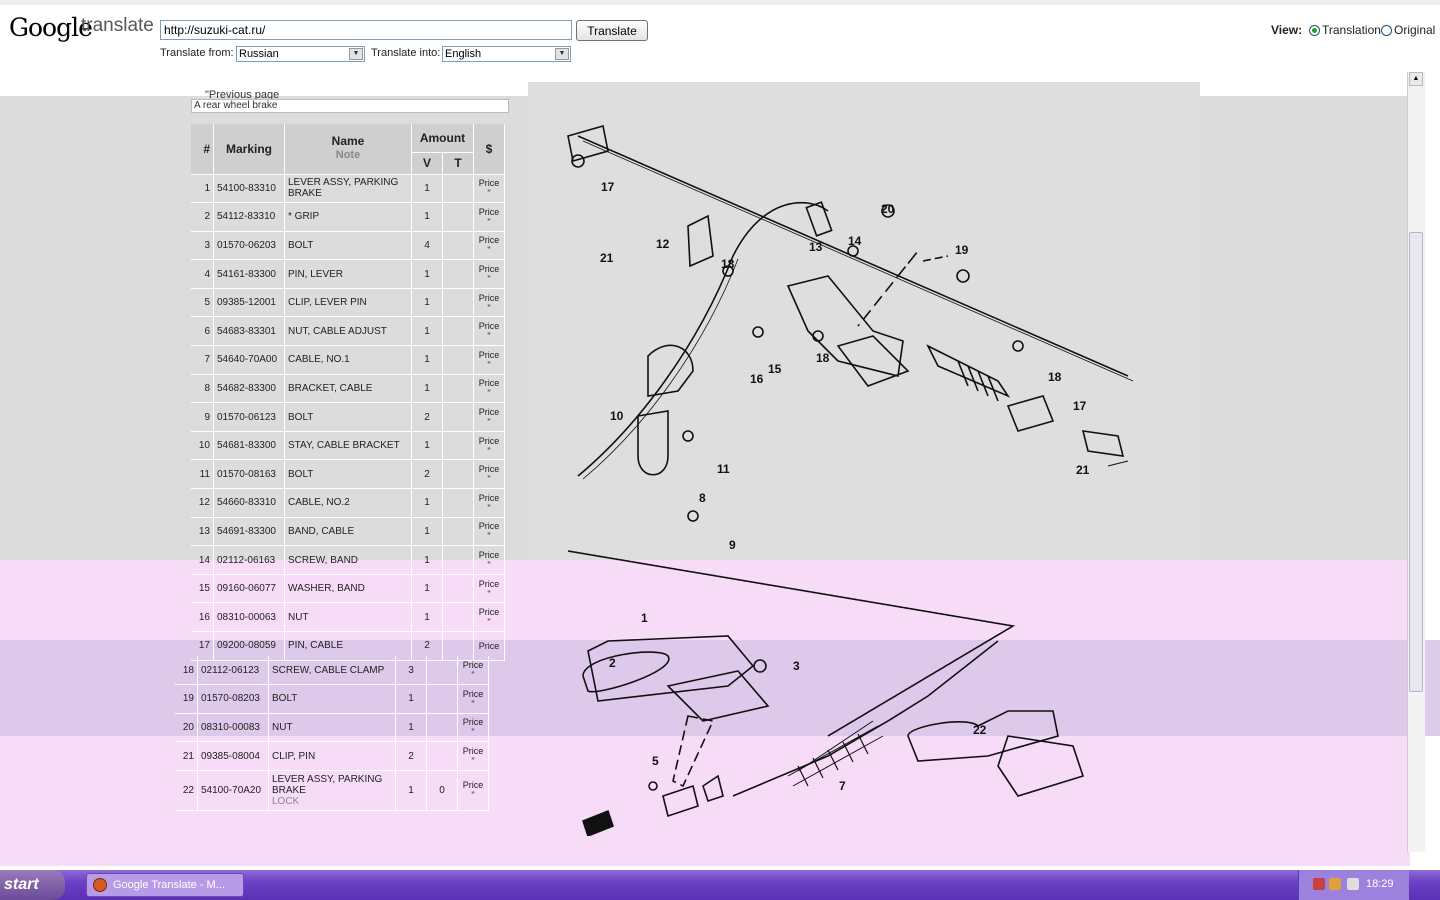  What do you see at coordinates (427, 474) in the screenshot?
I see `row-amount-v: 2` at bounding box center [427, 474].